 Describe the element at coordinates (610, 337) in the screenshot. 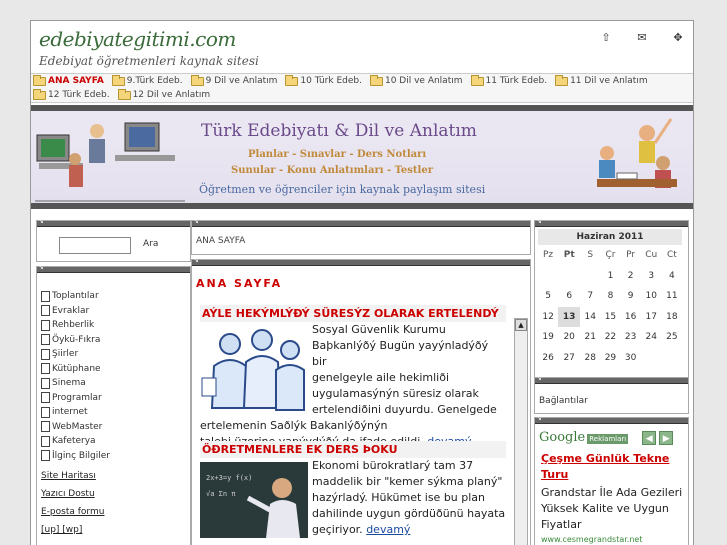

I see `calendar-day: 22` at that location.